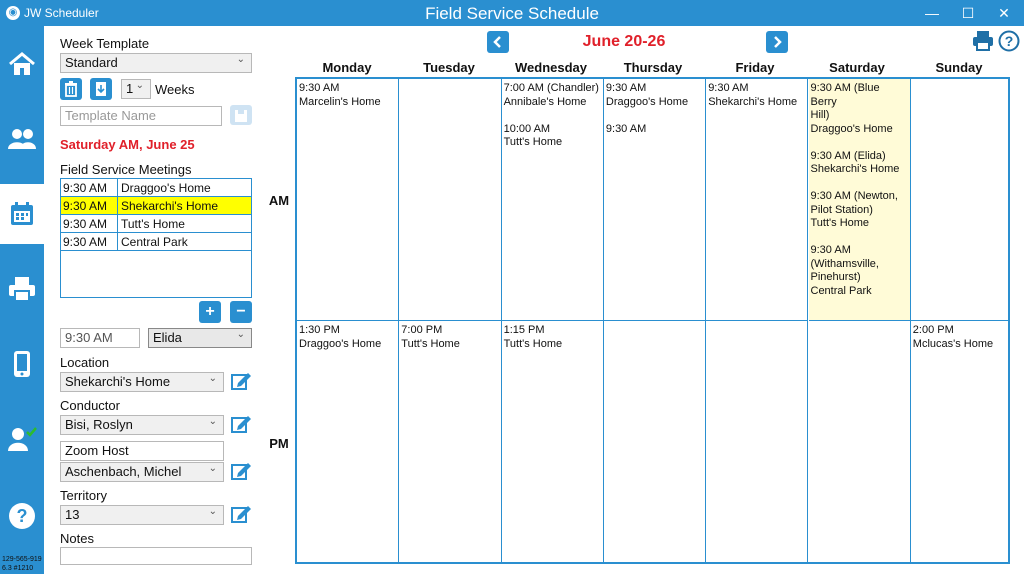 The height and width of the screenshot is (574, 1024). I want to click on notes-input, so click(156, 556).